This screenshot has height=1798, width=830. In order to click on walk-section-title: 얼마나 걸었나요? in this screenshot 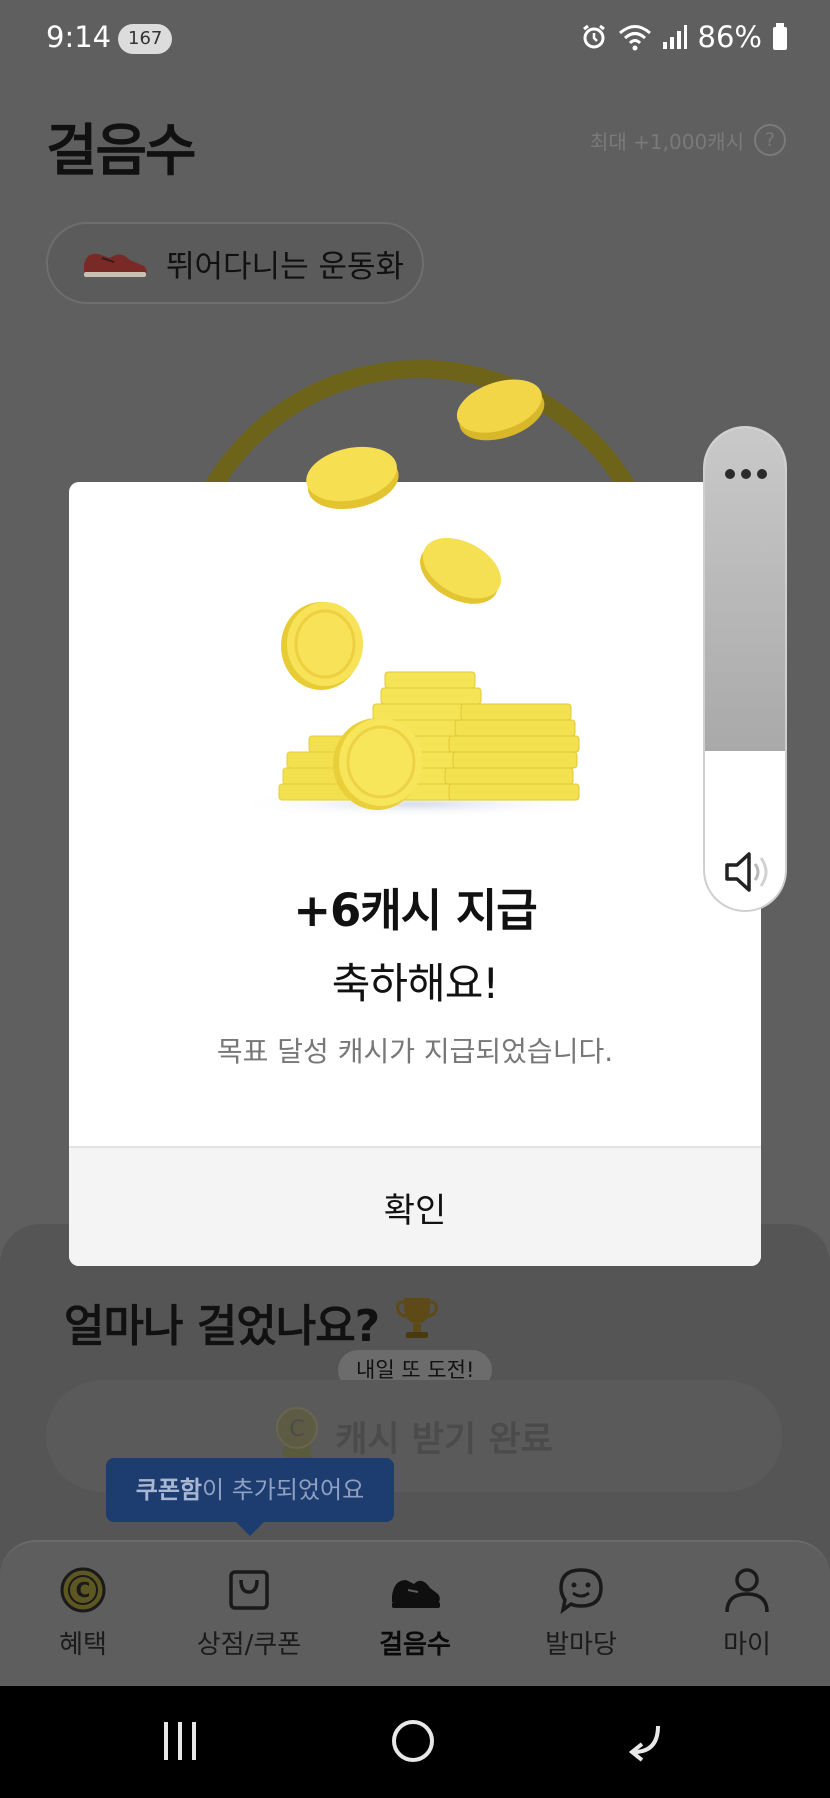, I will do `click(222, 1326)`.